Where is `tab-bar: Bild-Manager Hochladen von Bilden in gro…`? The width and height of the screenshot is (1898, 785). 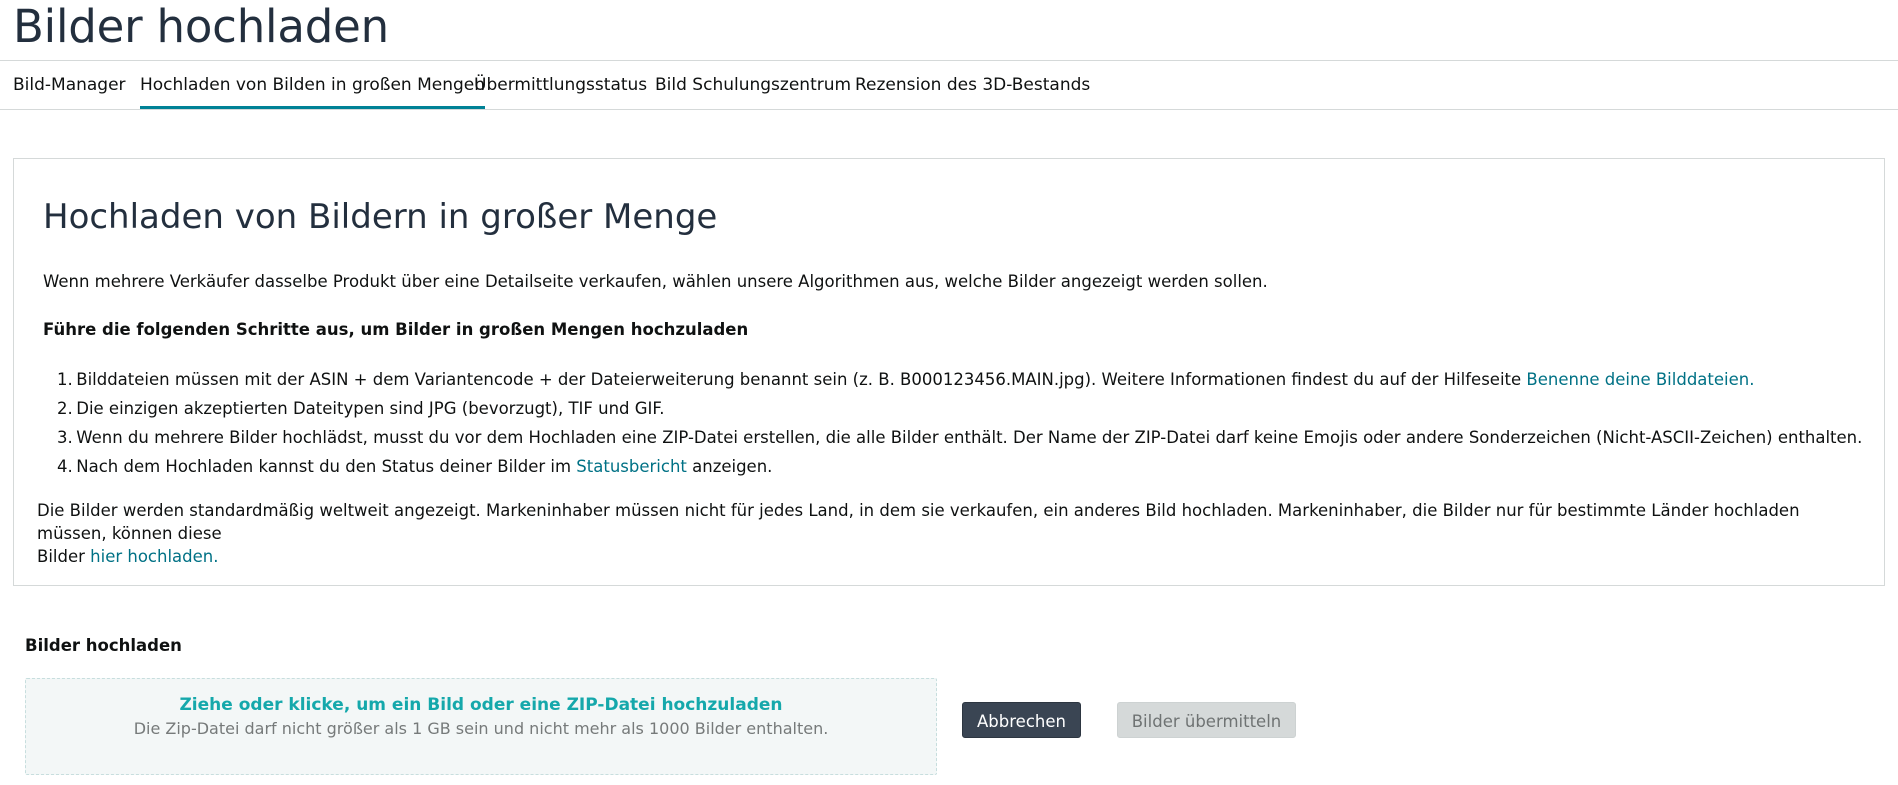 tab-bar: Bild-Manager Hochladen von Bilden in gro… is located at coordinates (949, 85).